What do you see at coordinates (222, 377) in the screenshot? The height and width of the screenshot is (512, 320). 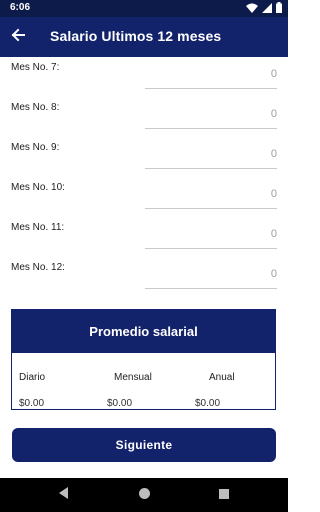 I see `annual-label: Anual` at bounding box center [222, 377].